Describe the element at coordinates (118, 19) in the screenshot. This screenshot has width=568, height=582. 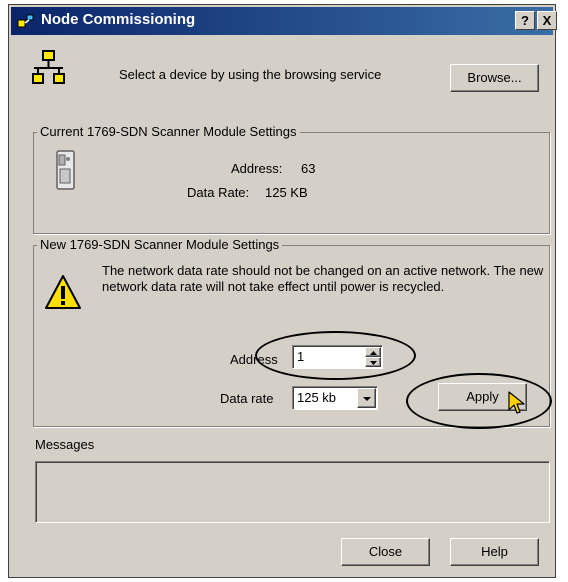
I see `window-title: Node Commissioning` at that location.